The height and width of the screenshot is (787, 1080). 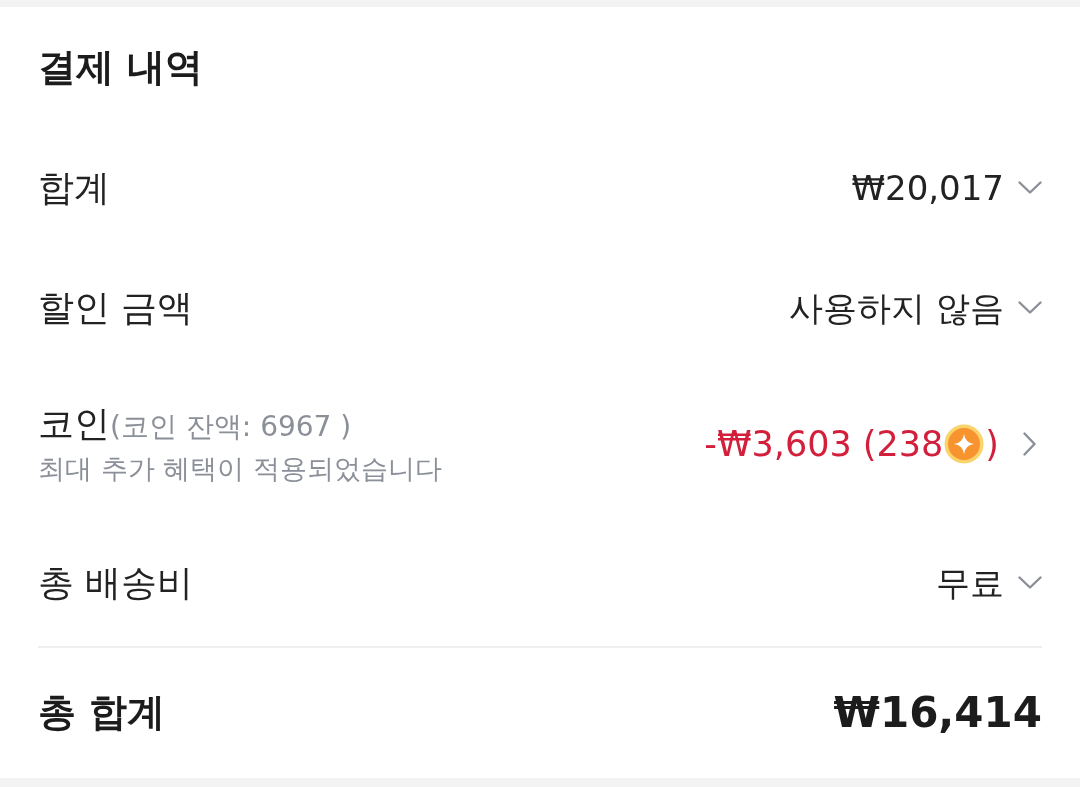 What do you see at coordinates (102, 713) in the screenshot?
I see `total-label: 총 합계` at bounding box center [102, 713].